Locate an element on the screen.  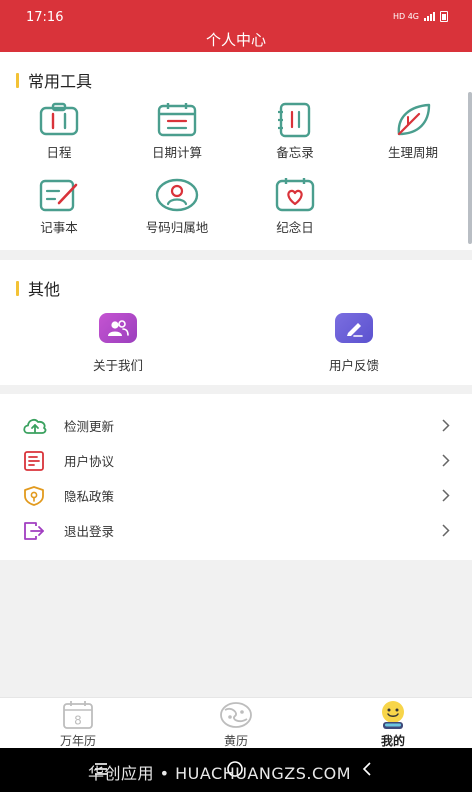
leaf-icon is located at coordinates (414, 119).